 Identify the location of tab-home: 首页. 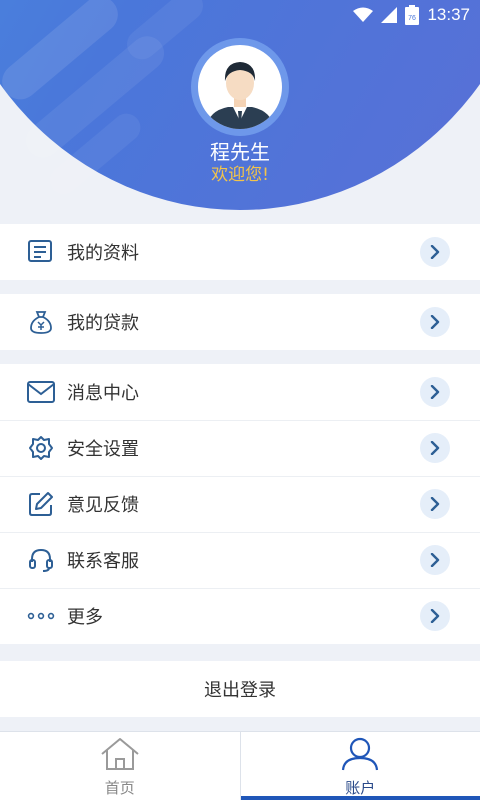
(120, 766).